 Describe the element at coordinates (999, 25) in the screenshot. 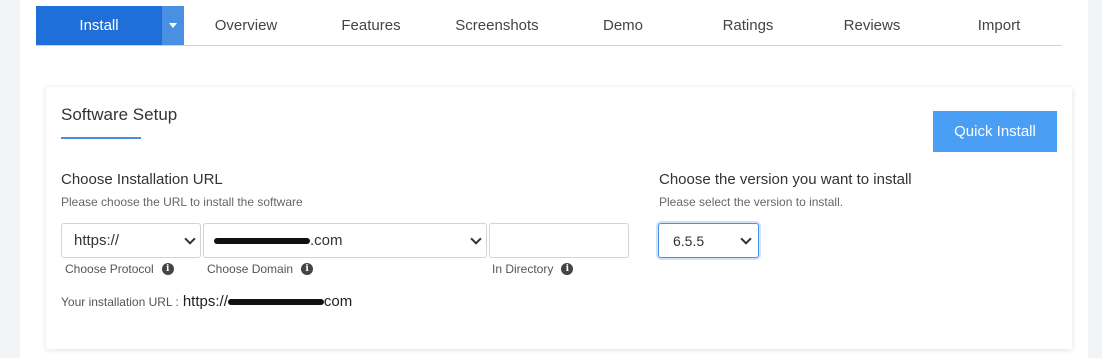

I see `tab-import: Import` at that location.